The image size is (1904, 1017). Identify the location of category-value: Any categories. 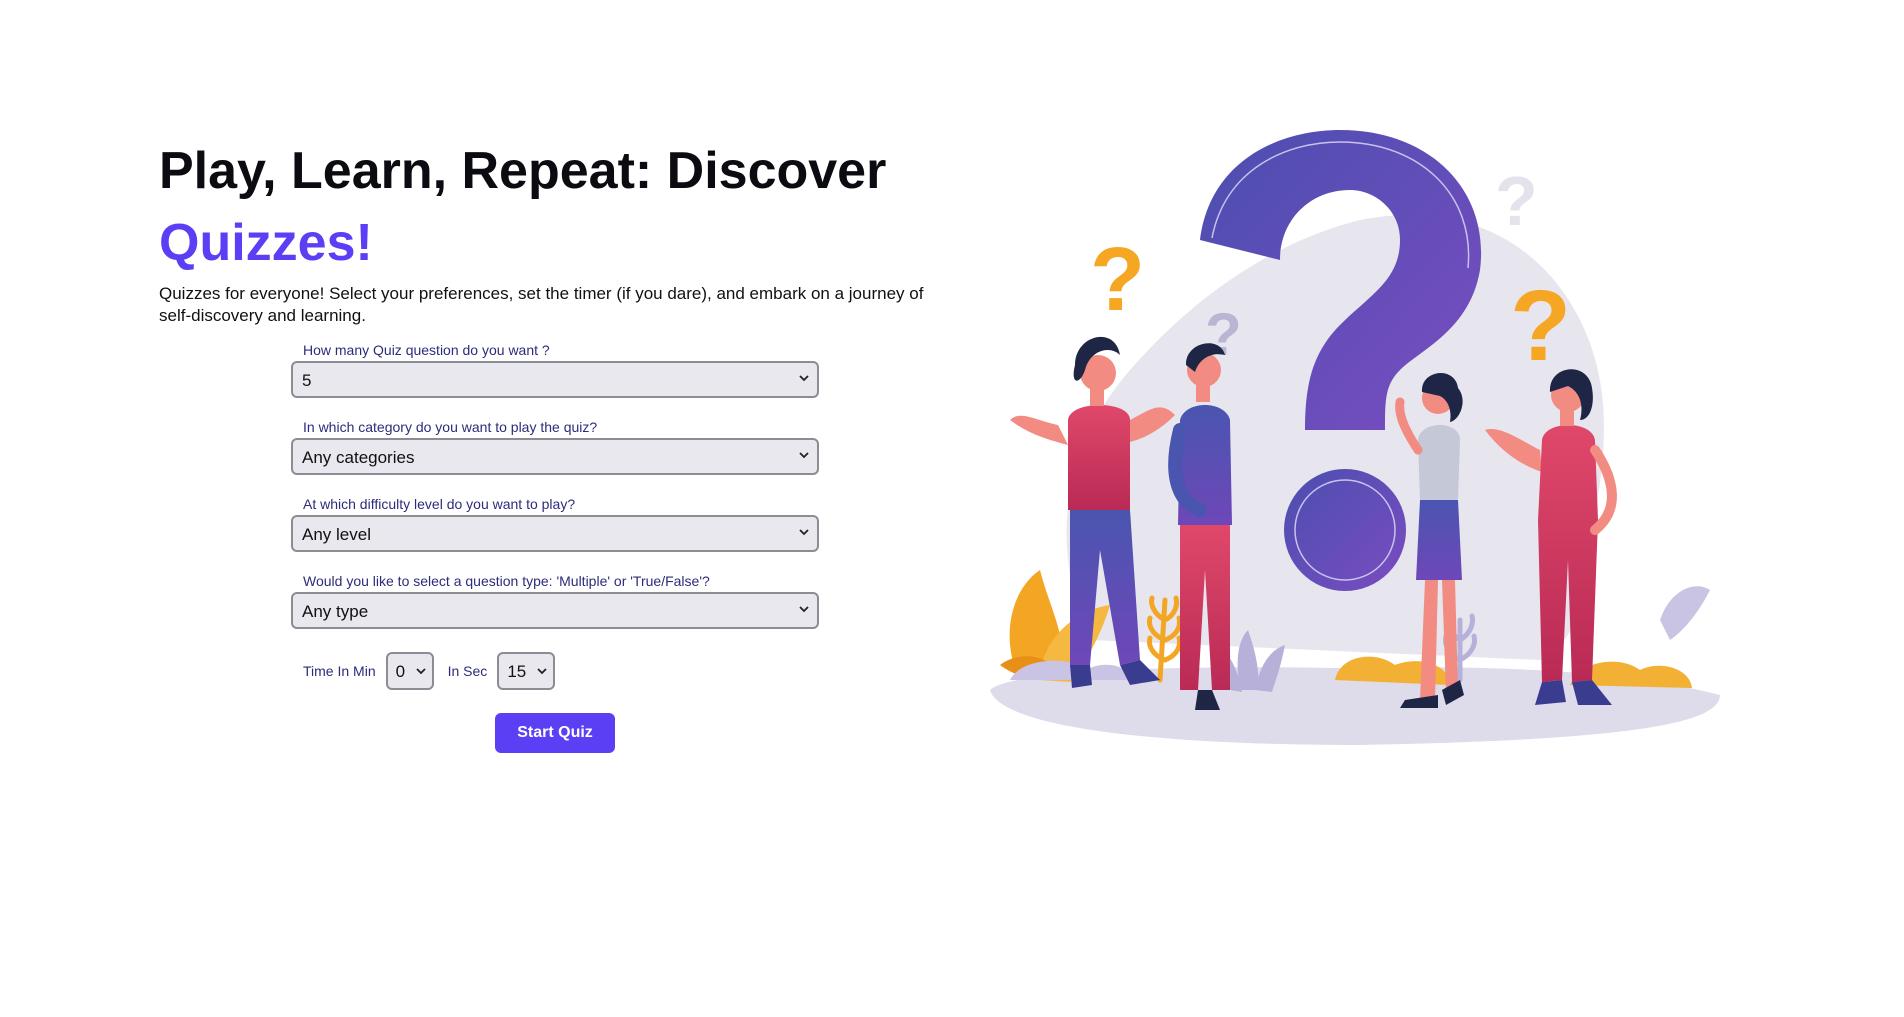
(358, 457).